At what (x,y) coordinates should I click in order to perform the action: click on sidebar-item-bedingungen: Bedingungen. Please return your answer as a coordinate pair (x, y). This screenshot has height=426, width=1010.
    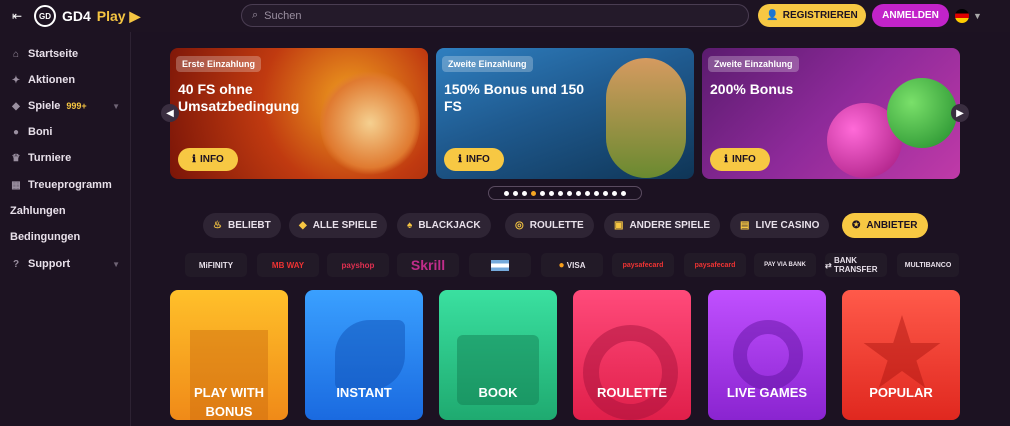
    Looking at the image, I should click on (66, 237).